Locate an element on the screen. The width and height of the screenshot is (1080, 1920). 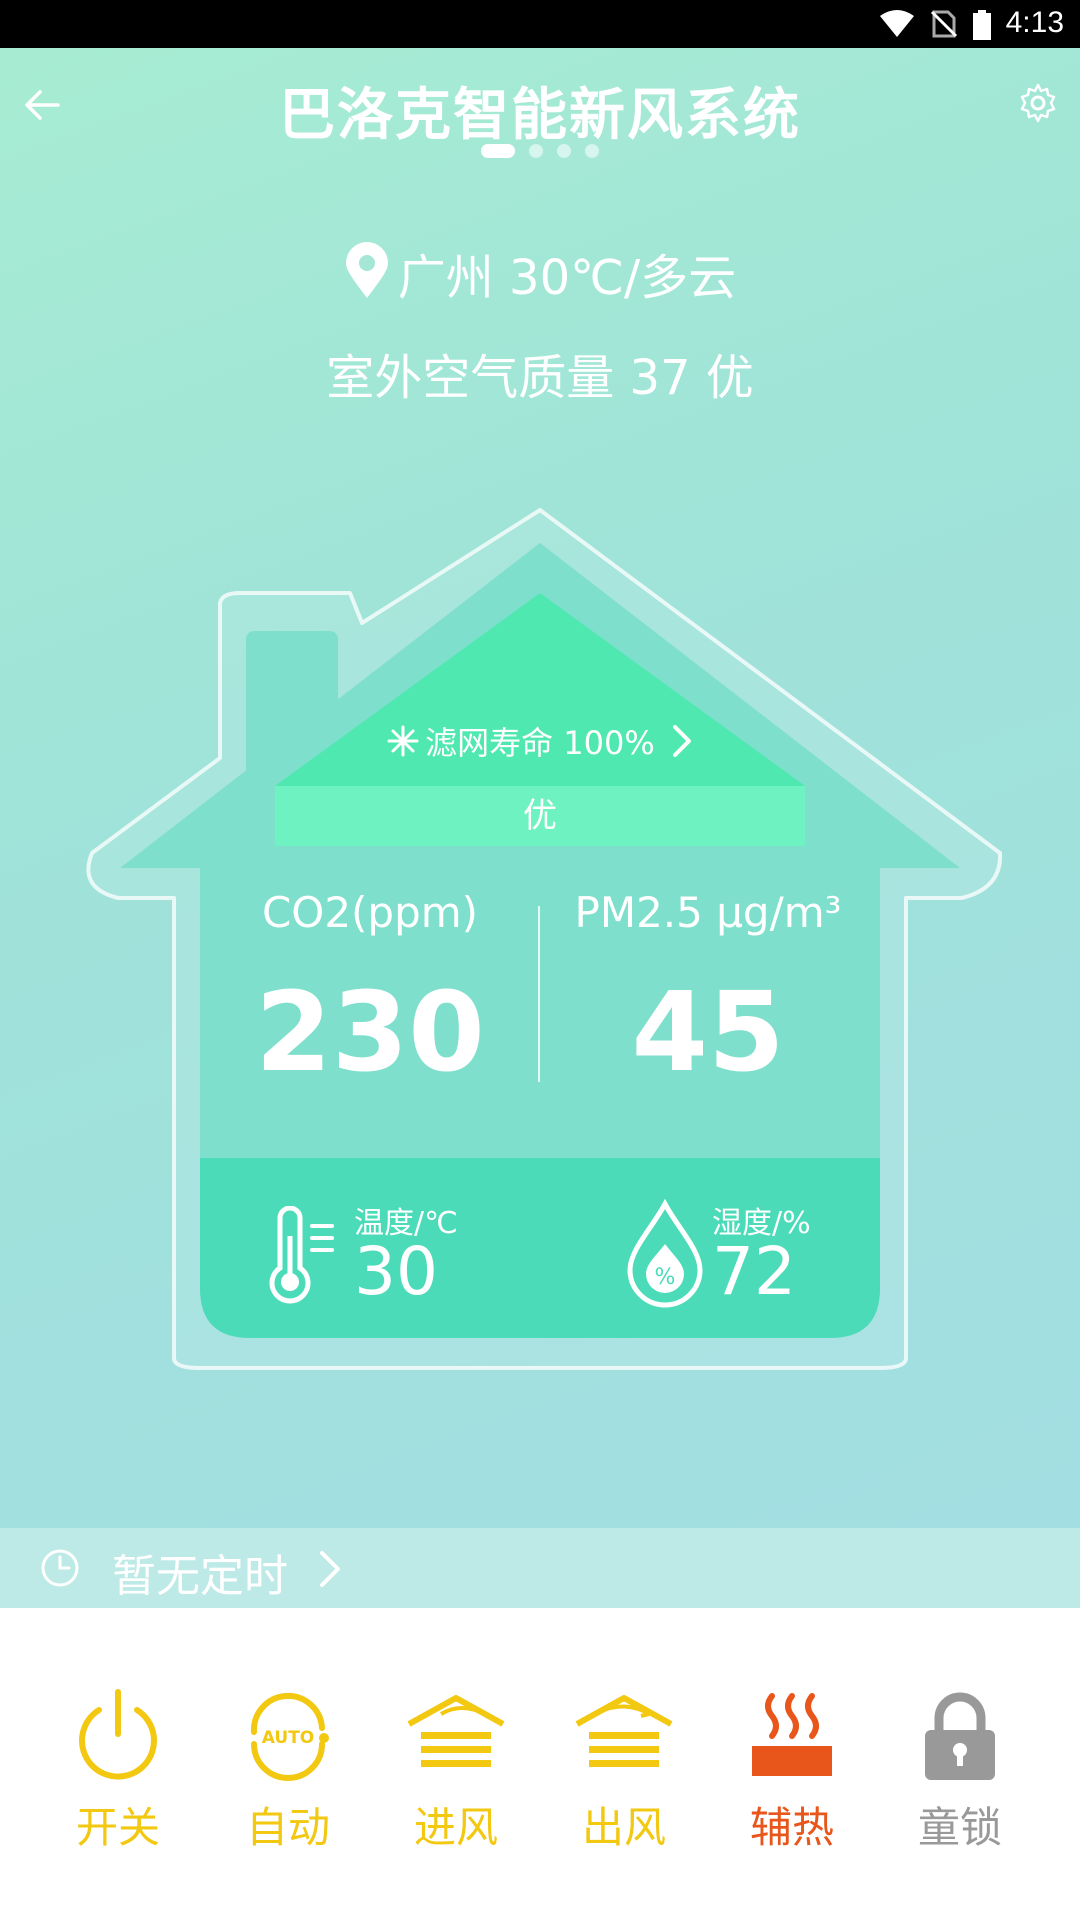
battery-icon is located at coordinates (982, 25).